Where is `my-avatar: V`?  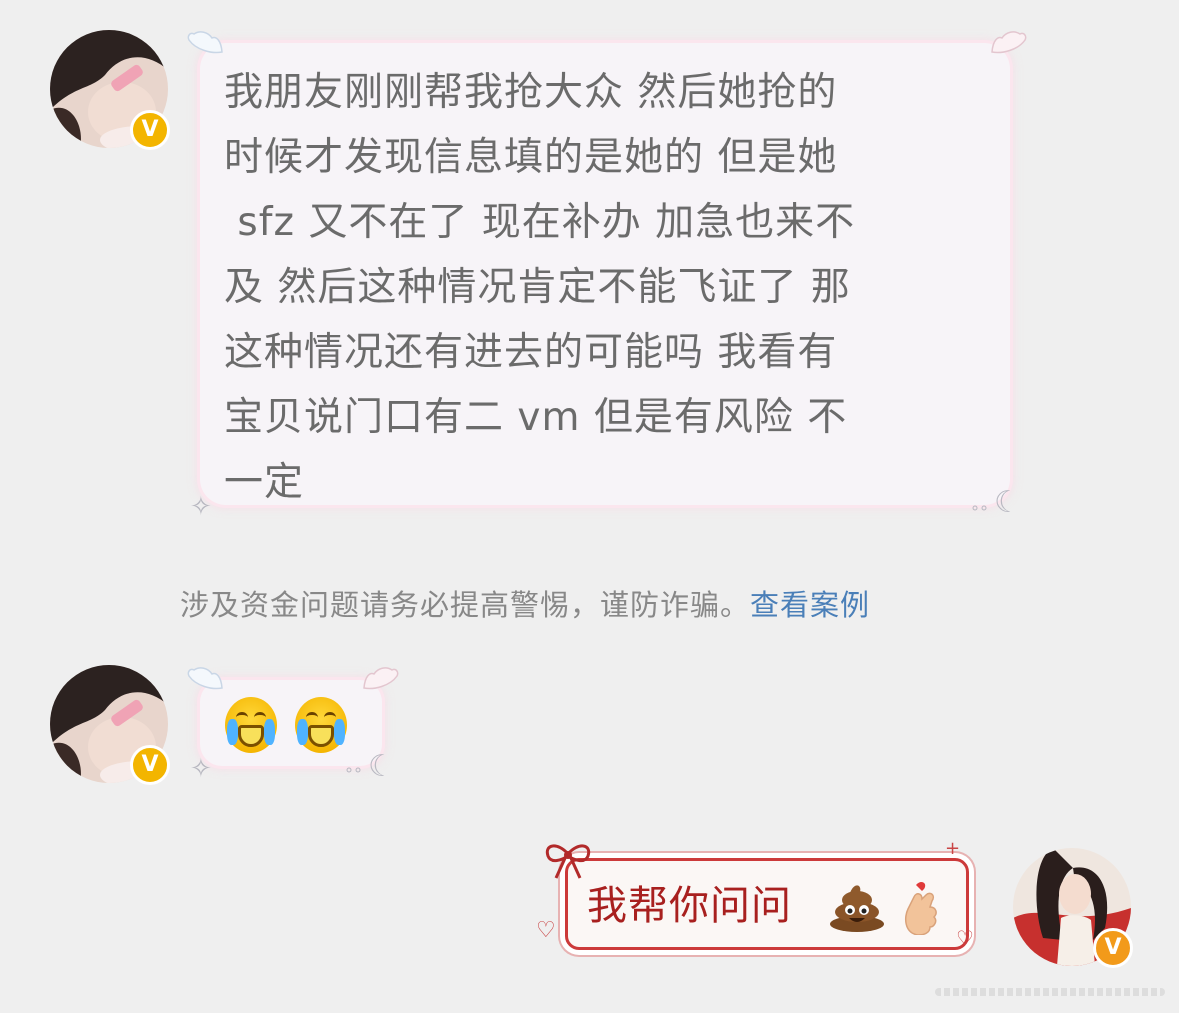
my-avatar: V is located at coordinates (1073, 908).